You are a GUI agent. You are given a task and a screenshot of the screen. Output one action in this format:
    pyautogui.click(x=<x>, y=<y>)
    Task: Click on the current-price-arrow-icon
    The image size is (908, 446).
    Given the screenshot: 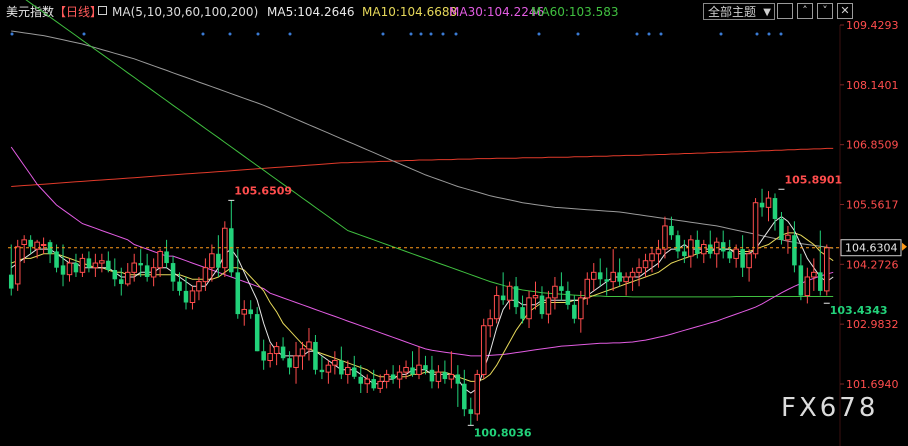 What is the action you would take?
    pyautogui.click(x=904, y=246)
    